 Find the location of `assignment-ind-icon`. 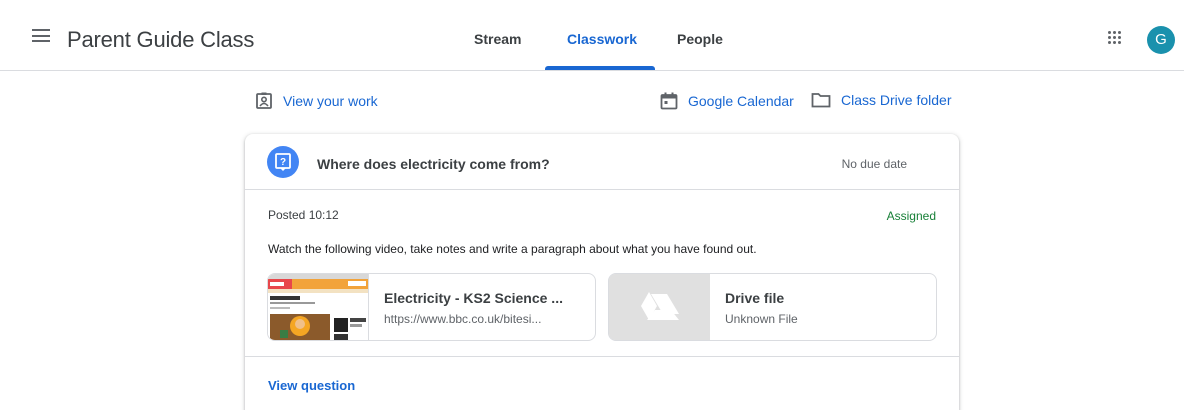

assignment-ind-icon is located at coordinates (264, 100).